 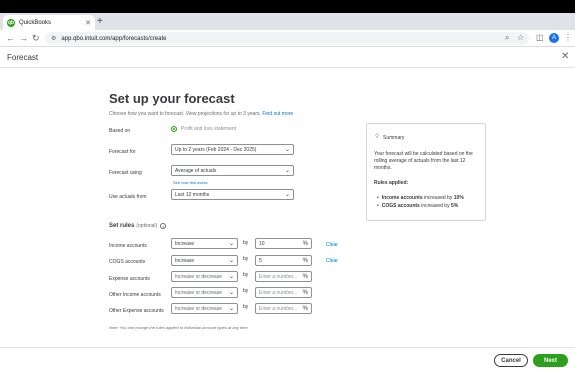 I want to click on based-on-label: Based on, so click(x=120, y=131).